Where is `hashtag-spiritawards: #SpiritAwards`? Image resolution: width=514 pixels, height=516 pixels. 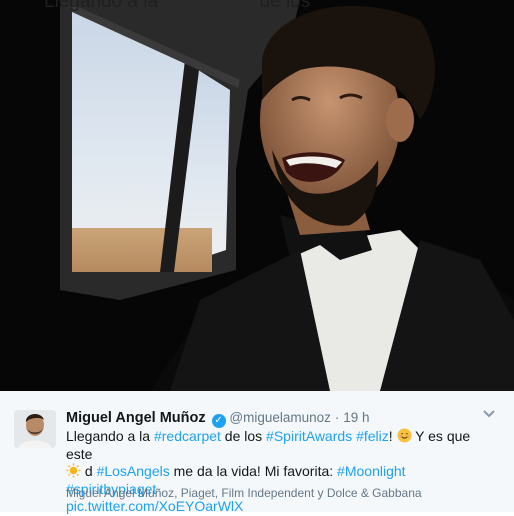
hashtag-spiritawards: #SpiritAwards is located at coordinates (309, 436).